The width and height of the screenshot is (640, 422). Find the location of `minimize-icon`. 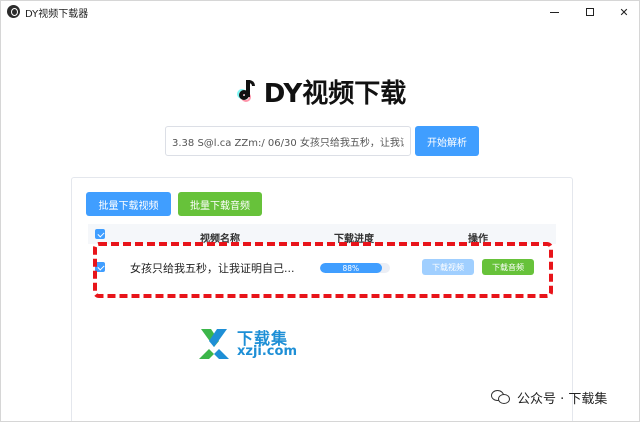

minimize-icon is located at coordinates (554, 12).